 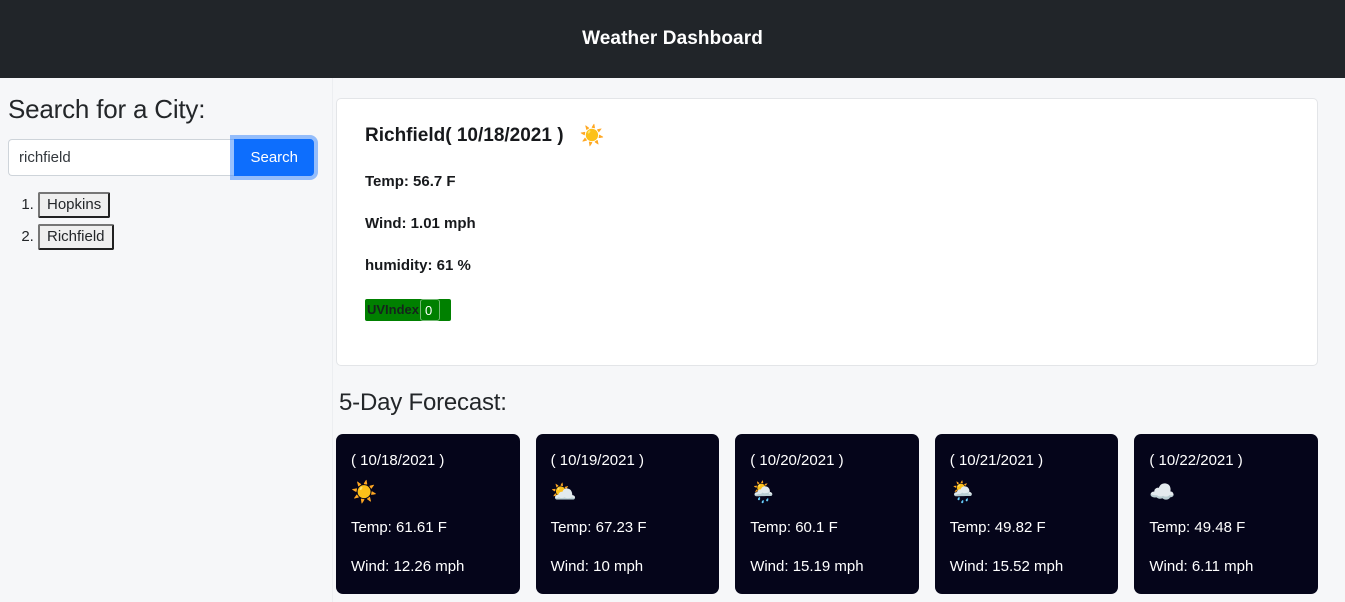 What do you see at coordinates (597, 460) in the screenshot?
I see `forecast-date: ( 10/19/2021 )` at bounding box center [597, 460].